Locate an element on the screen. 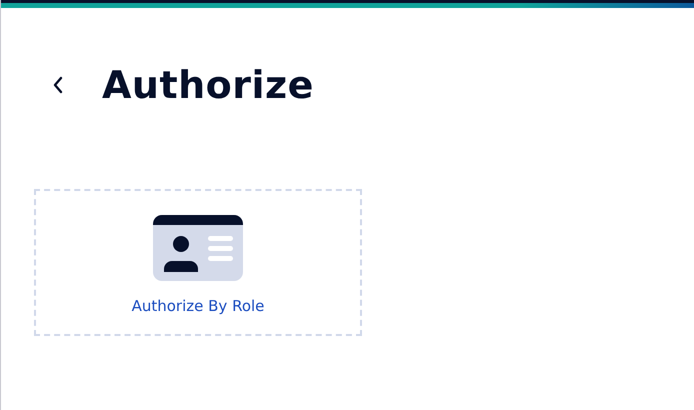 The height and width of the screenshot is (410, 694). id-card-icon is located at coordinates (198, 248).